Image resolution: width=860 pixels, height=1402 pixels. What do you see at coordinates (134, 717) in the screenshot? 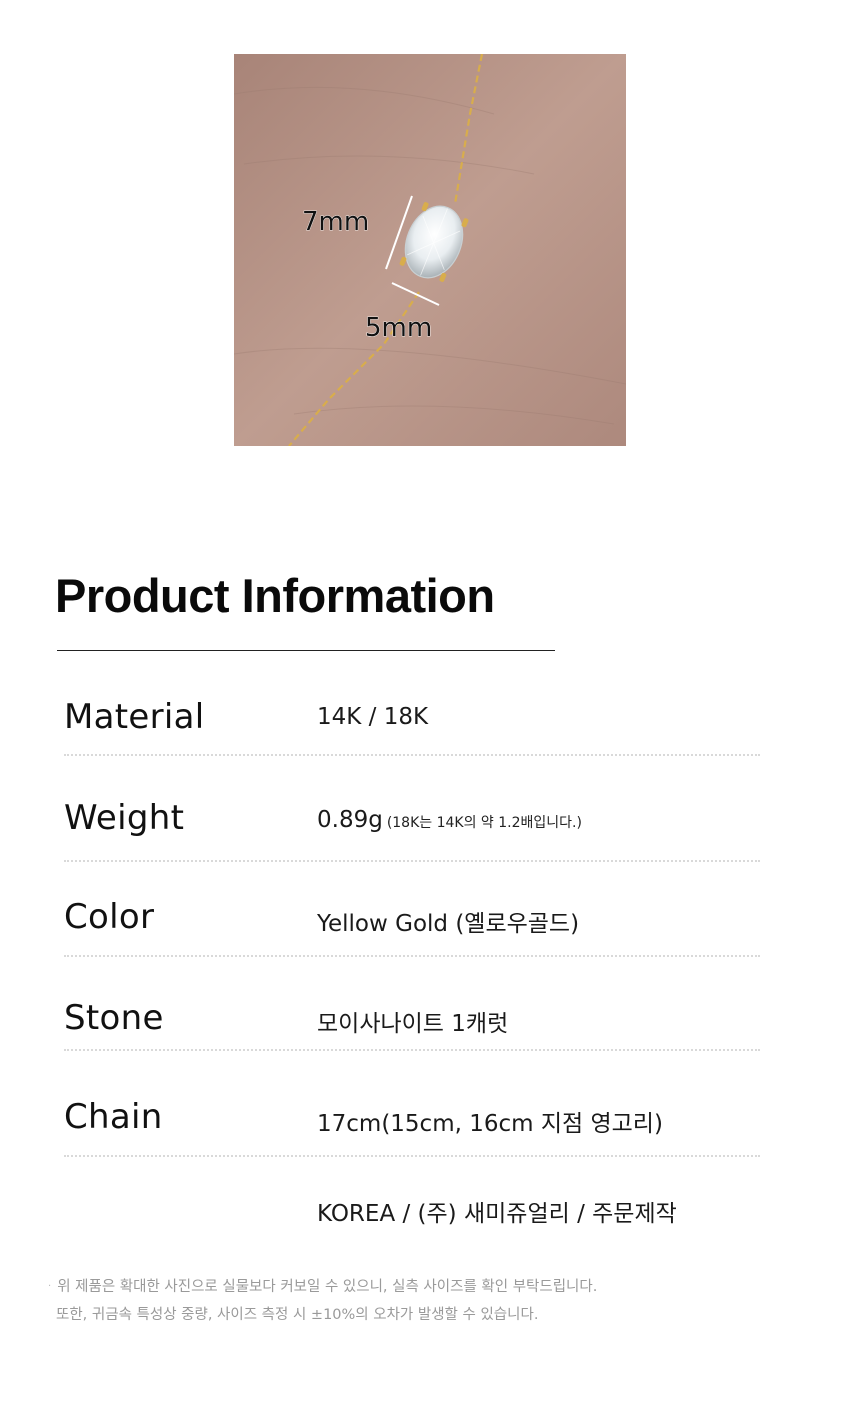
I see `spec-label-material: Material` at bounding box center [134, 717].